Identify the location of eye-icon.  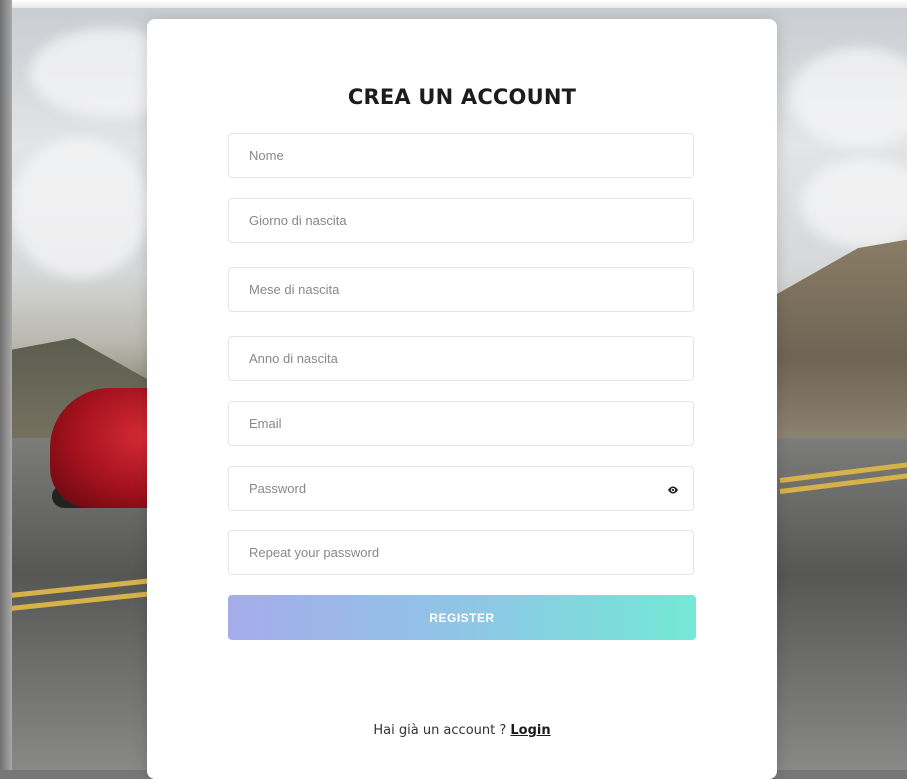
(673, 490).